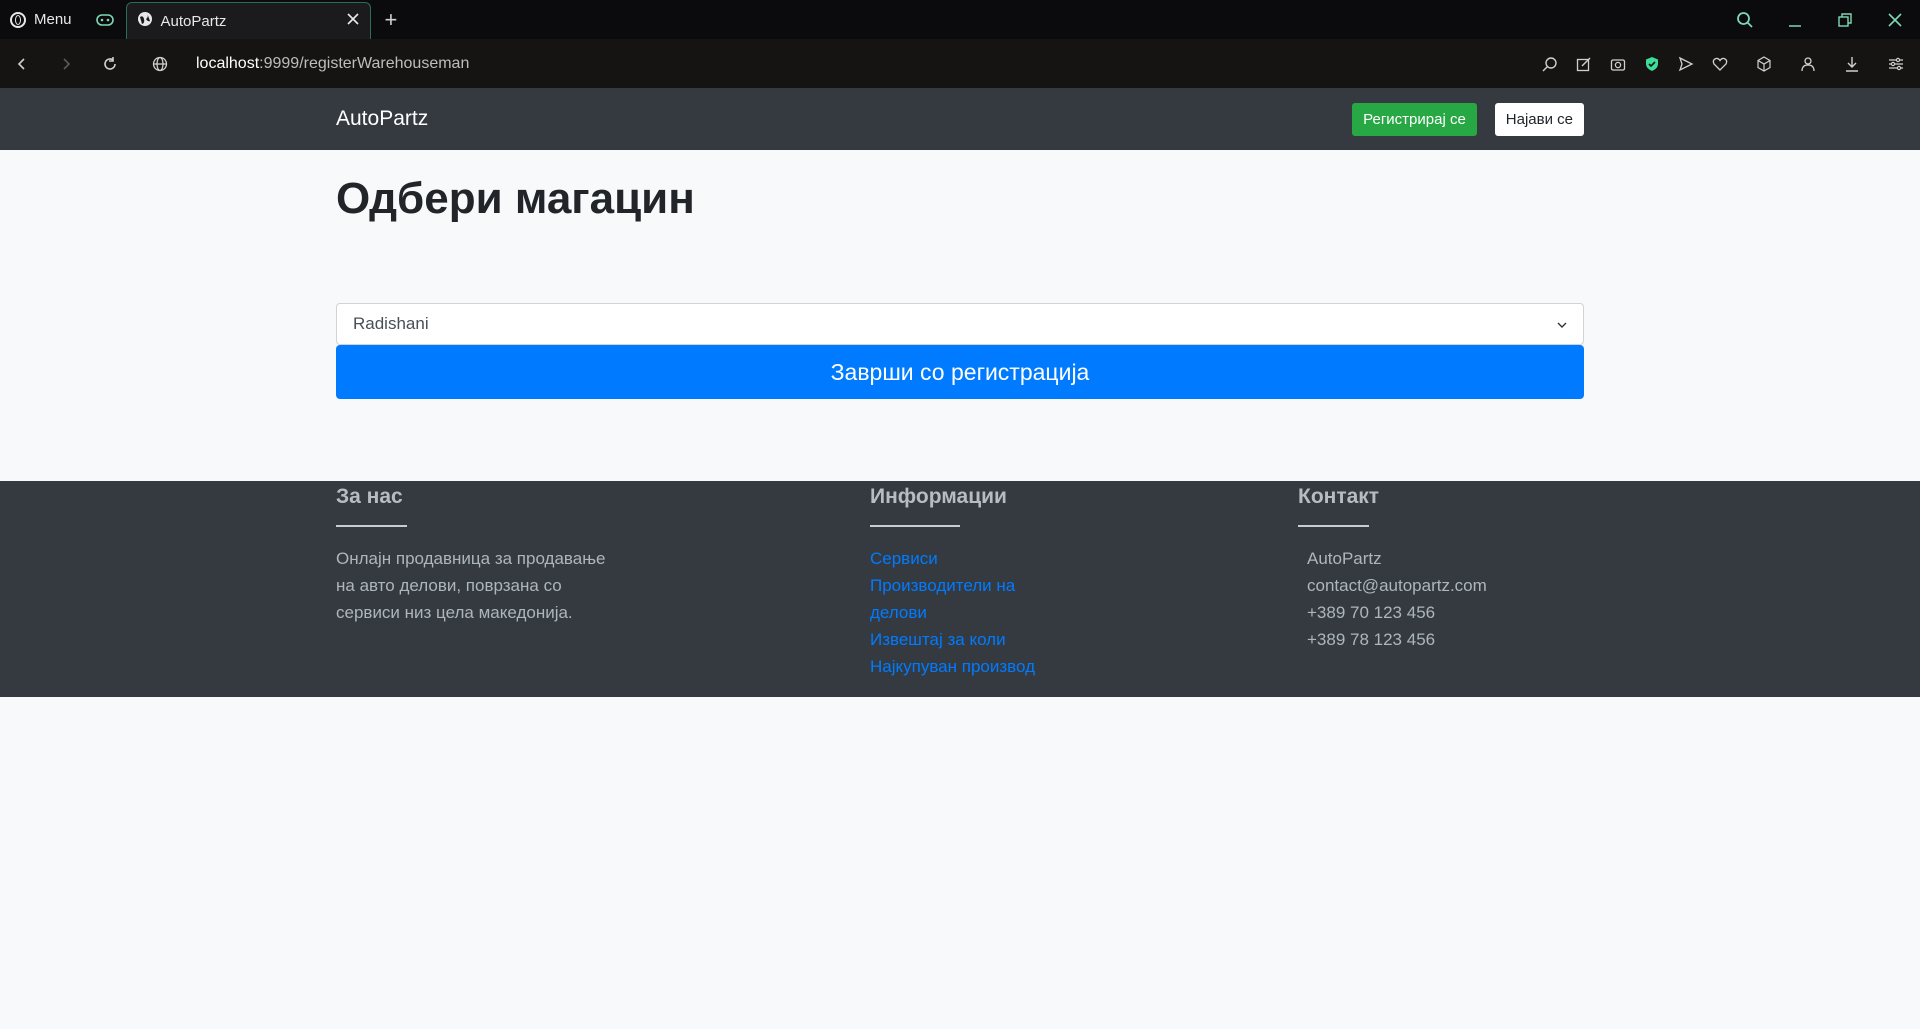 The width and height of the screenshot is (1920, 1029). Describe the element at coordinates (1652, 64) in the screenshot. I see `vpn-shield-icon` at that location.